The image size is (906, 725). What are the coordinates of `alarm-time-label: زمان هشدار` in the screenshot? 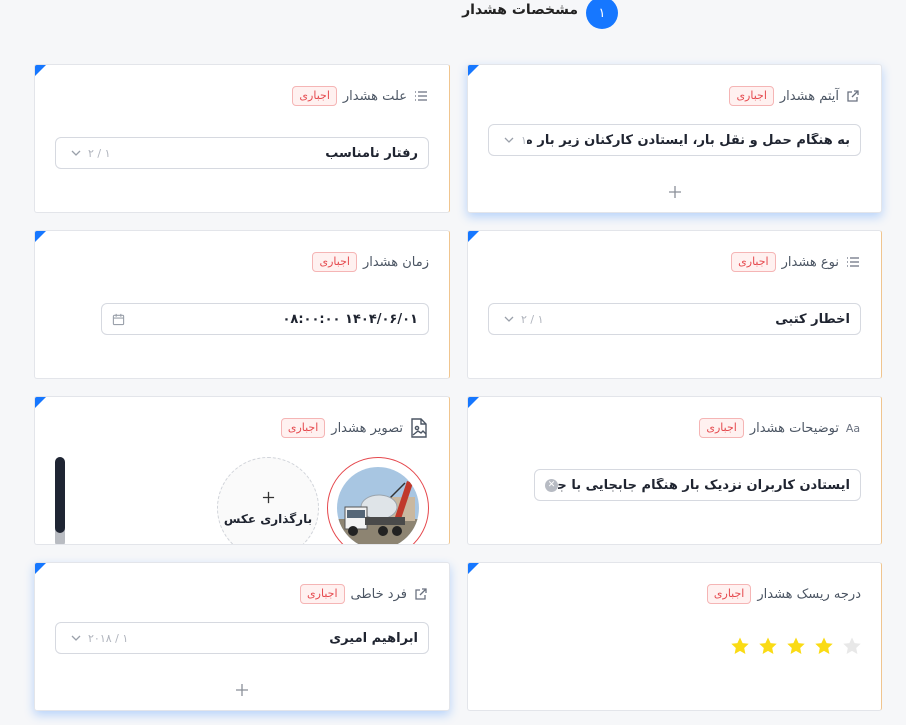 It's located at (395, 262).